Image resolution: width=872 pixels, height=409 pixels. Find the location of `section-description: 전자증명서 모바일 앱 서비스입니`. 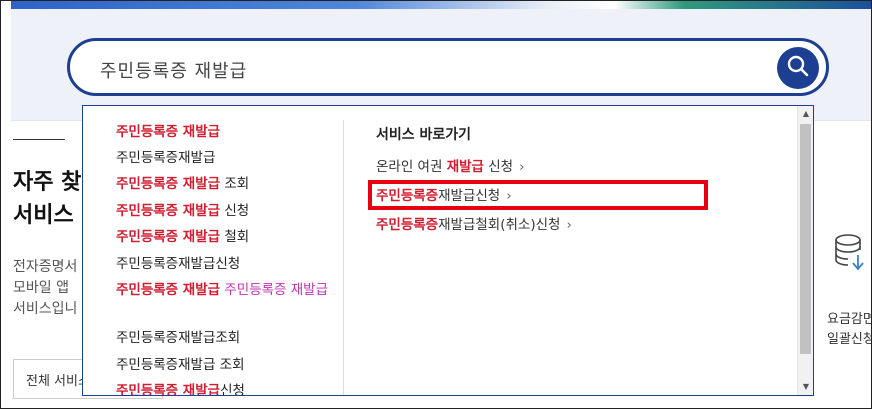

section-description: 전자증명서 모바일 앱 서비스입니 is located at coordinates (47, 288).